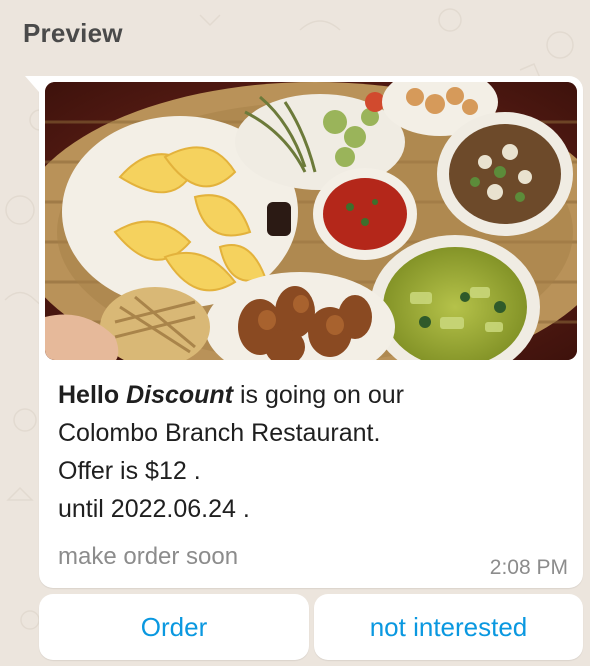  I want to click on message-line-2: Colombo Branch Restaurant., so click(219, 433).